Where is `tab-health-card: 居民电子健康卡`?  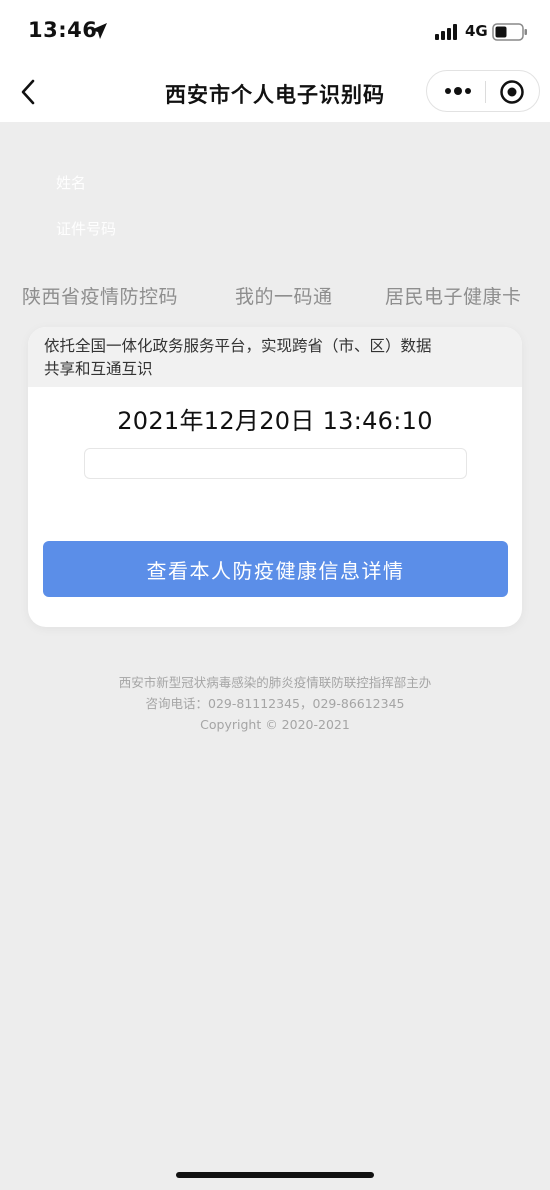 tab-health-card: 居民电子健康卡 is located at coordinates (453, 295).